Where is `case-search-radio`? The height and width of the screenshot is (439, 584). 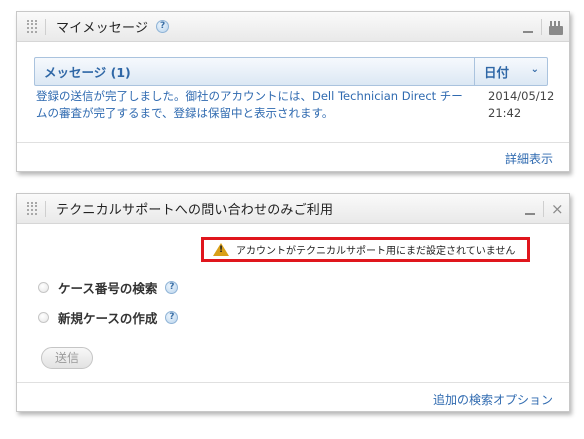
case-search-radio is located at coordinates (43, 287).